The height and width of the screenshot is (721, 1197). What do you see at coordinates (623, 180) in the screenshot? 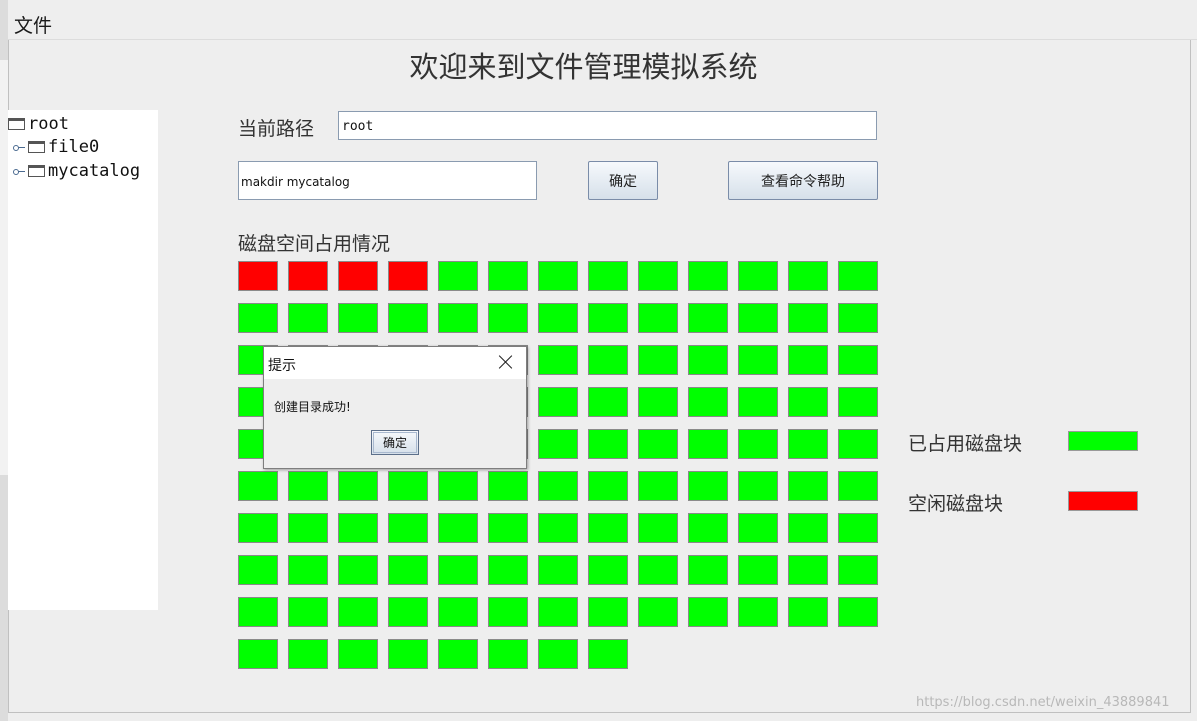
I see `confirm-button: 确定` at bounding box center [623, 180].